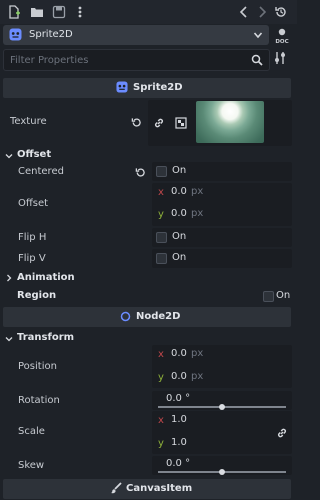  Describe the element at coordinates (41, 171) in the screenshot. I see `centered-label: Centered` at that location.